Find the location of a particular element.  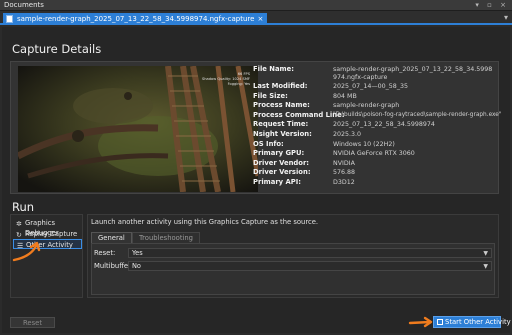

general-options: Reset: Yes ▼ Multibuffer: No ▼ is located at coordinates (293, 269).